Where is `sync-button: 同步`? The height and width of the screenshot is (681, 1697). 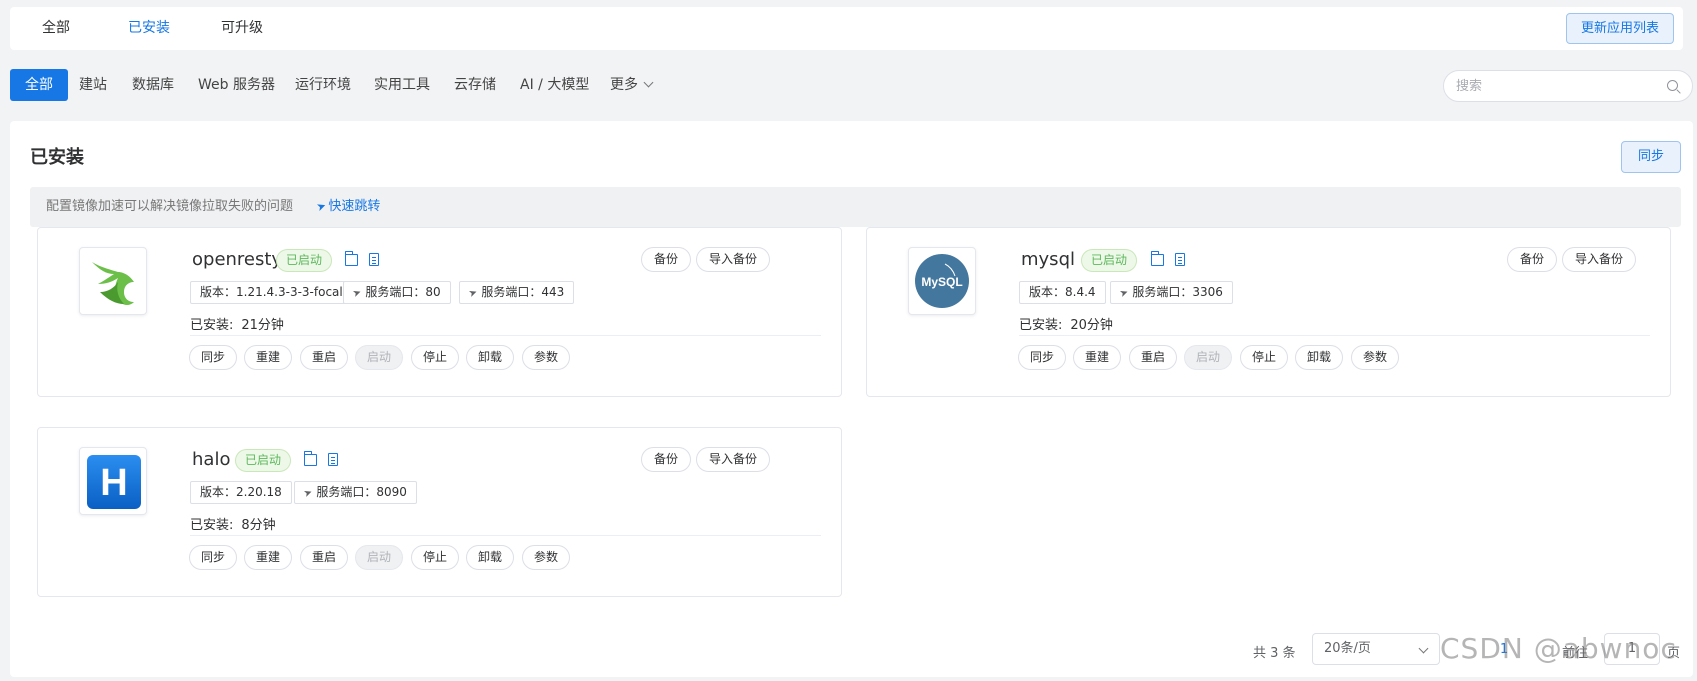 sync-button: 同步 is located at coordinates (1651, 157).